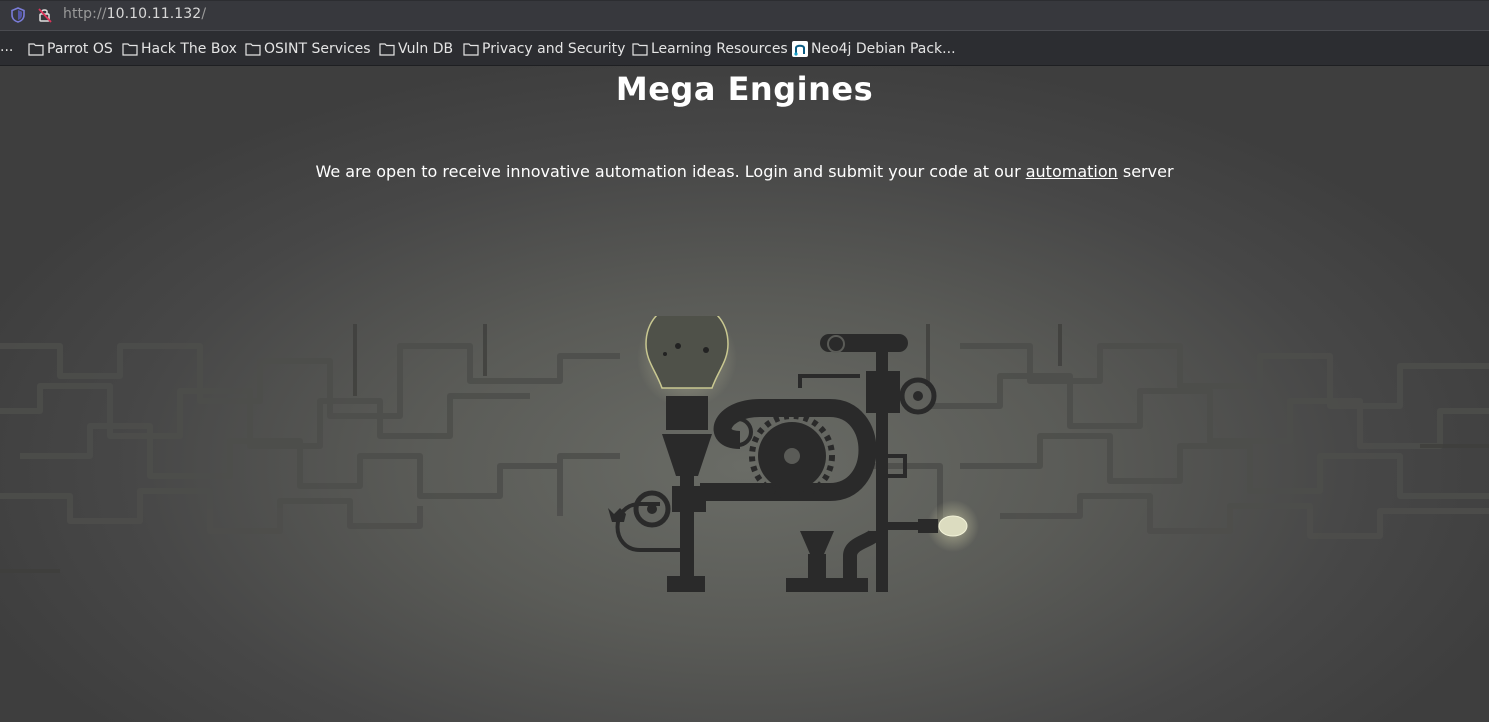  I want to click on url-path: /, so click(204, 14).